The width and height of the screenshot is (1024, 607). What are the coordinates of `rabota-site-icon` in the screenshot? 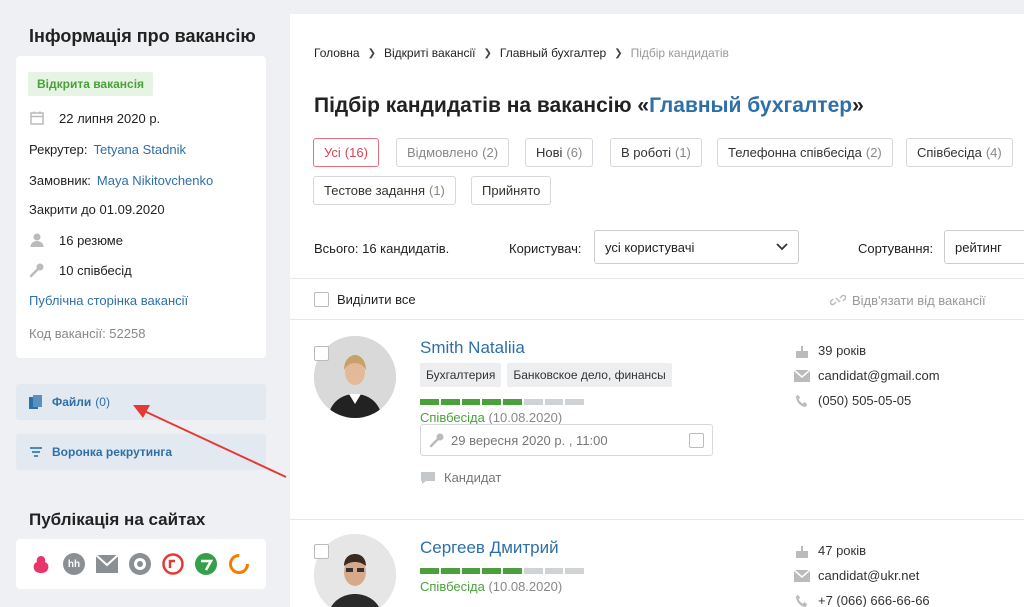 It's located at (41, 564).